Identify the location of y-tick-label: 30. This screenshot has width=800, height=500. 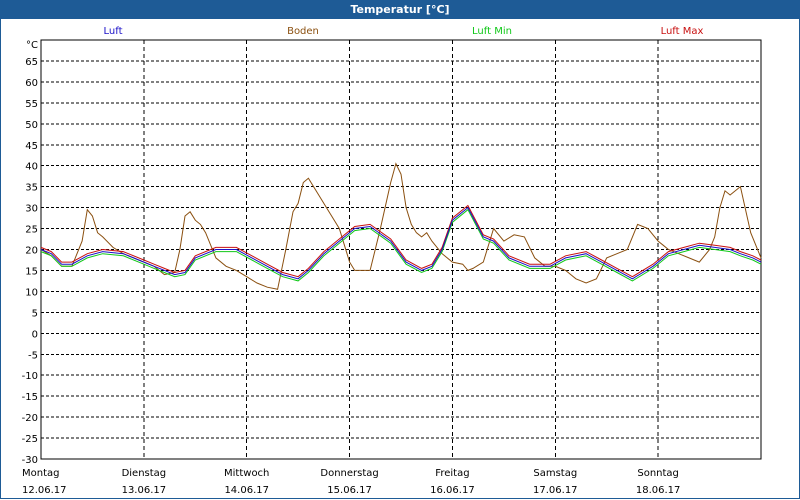
(31, 209).